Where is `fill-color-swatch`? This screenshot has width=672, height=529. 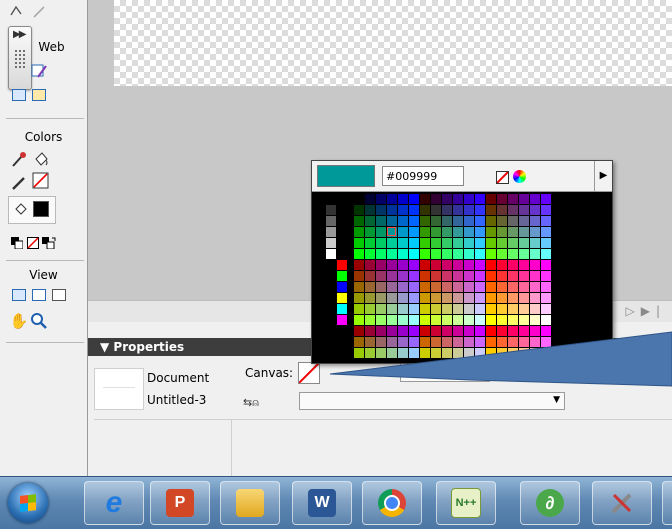
fill-color-swatch is located at coordinates (41, 209).